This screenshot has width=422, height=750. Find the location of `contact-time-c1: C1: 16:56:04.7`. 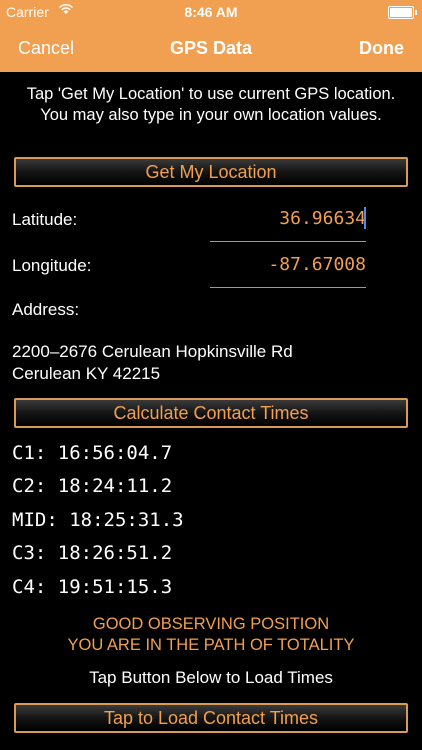

contact-time-c1: C1: 16:56:04.7 is located at coordinates (92, 453).